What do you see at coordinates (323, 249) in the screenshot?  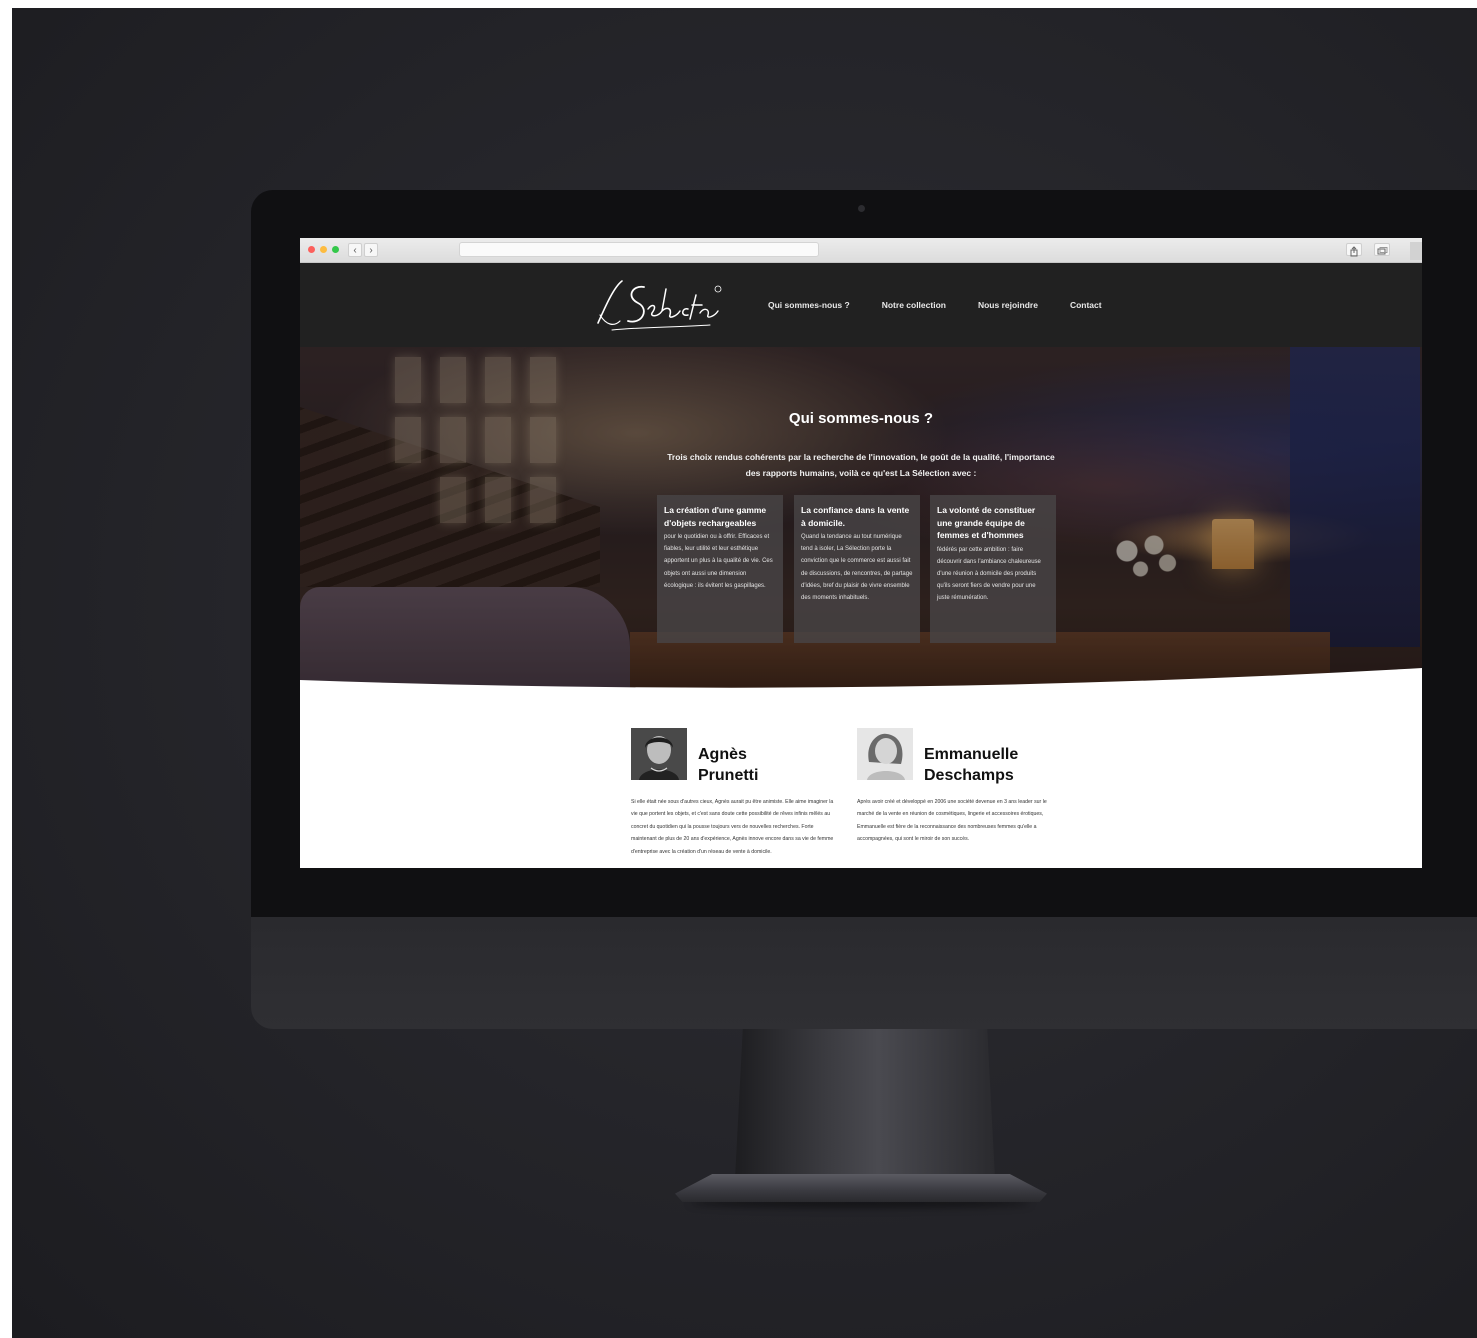 I see `minimize-window-button` at bounding box center [323, 249].